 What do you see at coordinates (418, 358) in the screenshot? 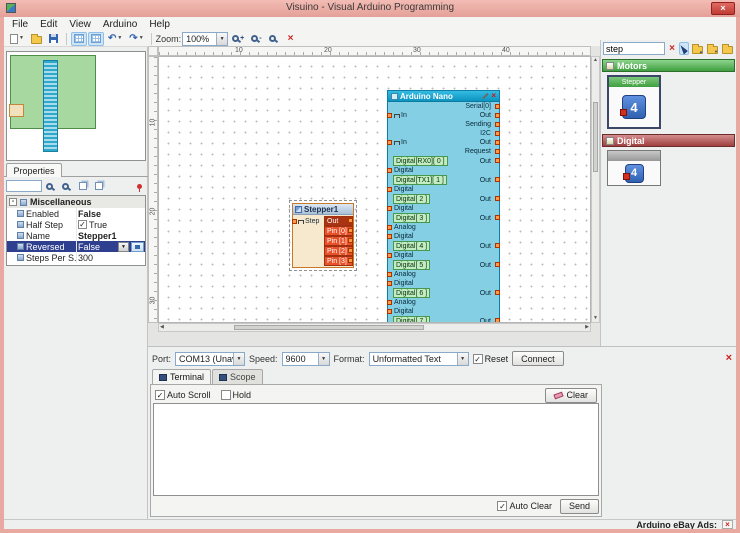
I see `format-select: Unformatted Text ▼` at bounding box center [418, 358].